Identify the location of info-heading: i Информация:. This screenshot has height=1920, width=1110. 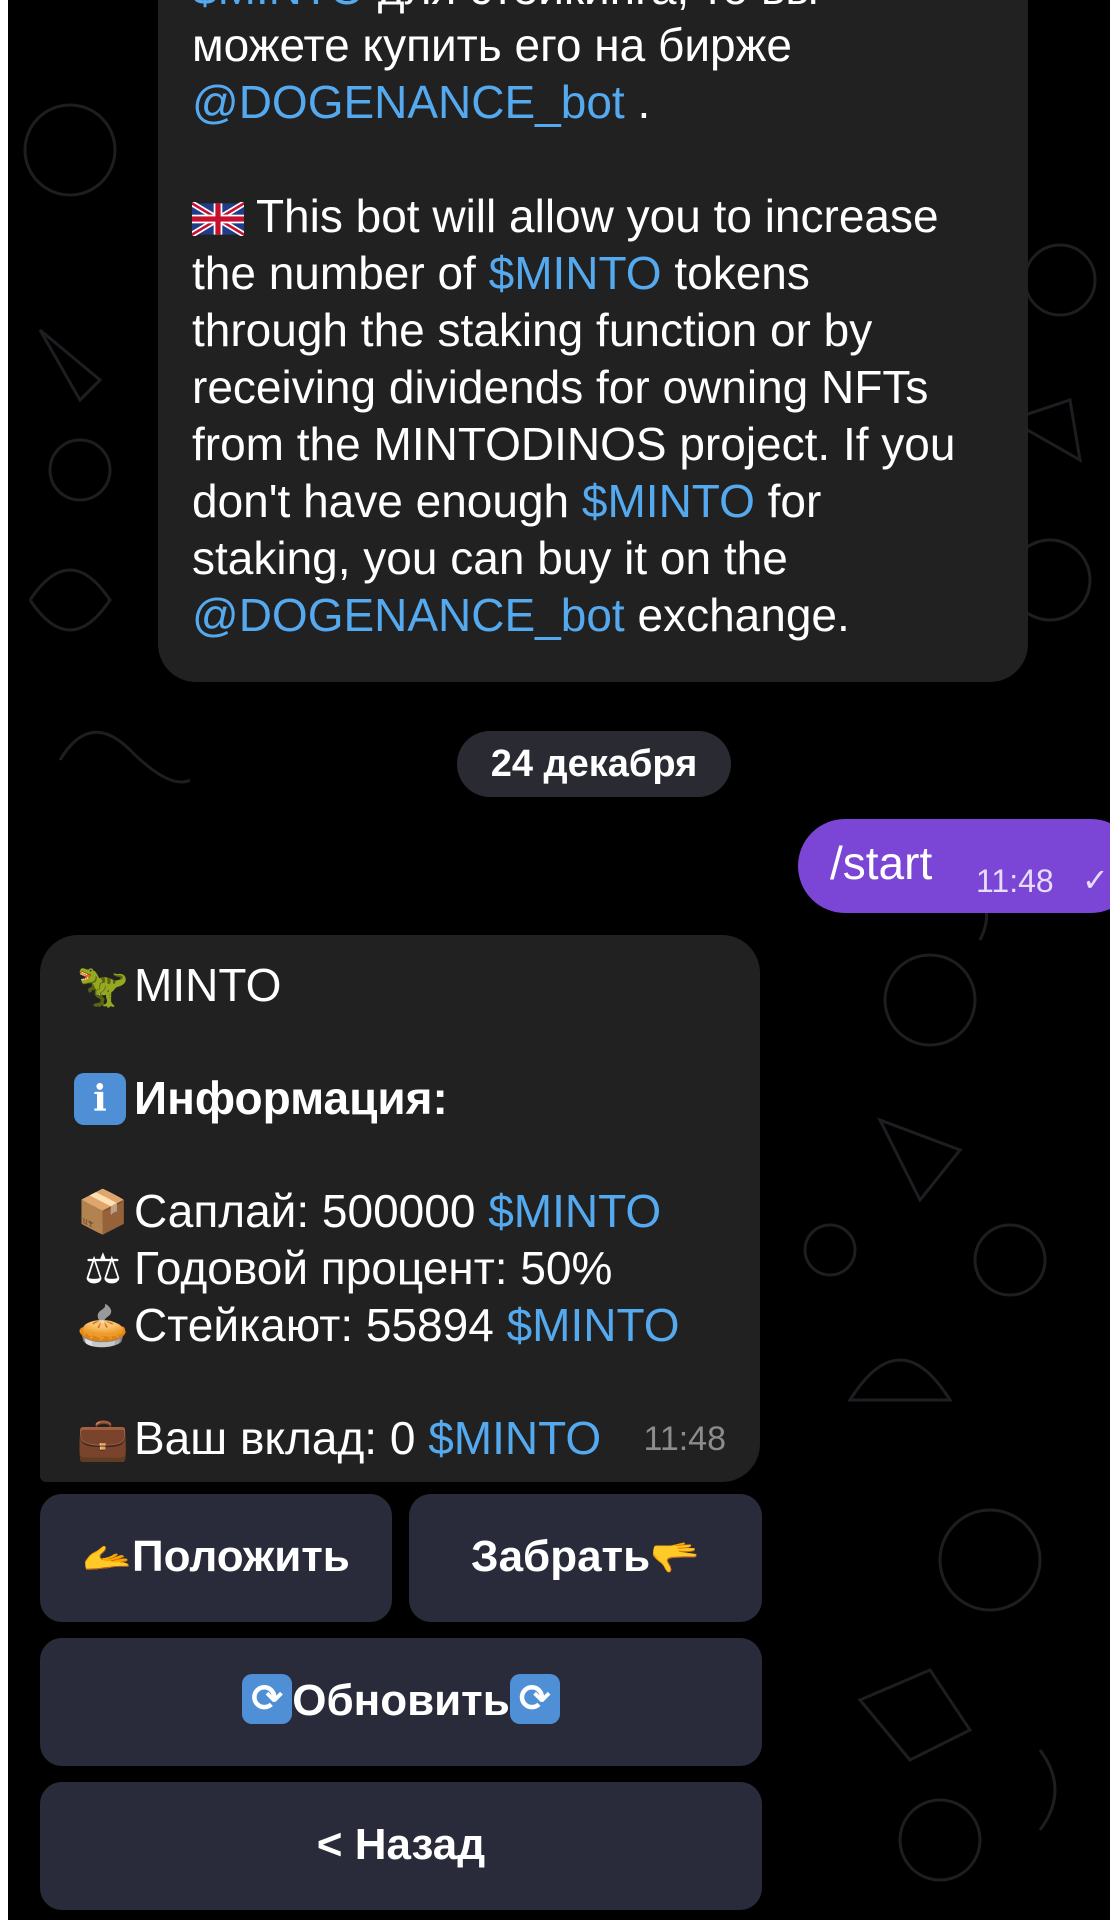
(400, 1098).